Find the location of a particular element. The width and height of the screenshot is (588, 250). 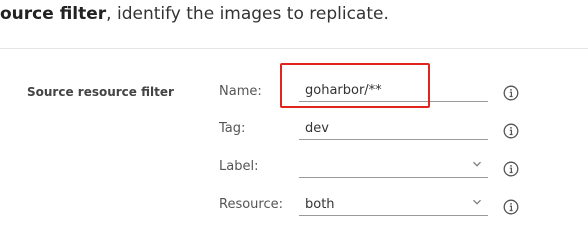

tag-label: Tag: is located at coordinates (232, 128).